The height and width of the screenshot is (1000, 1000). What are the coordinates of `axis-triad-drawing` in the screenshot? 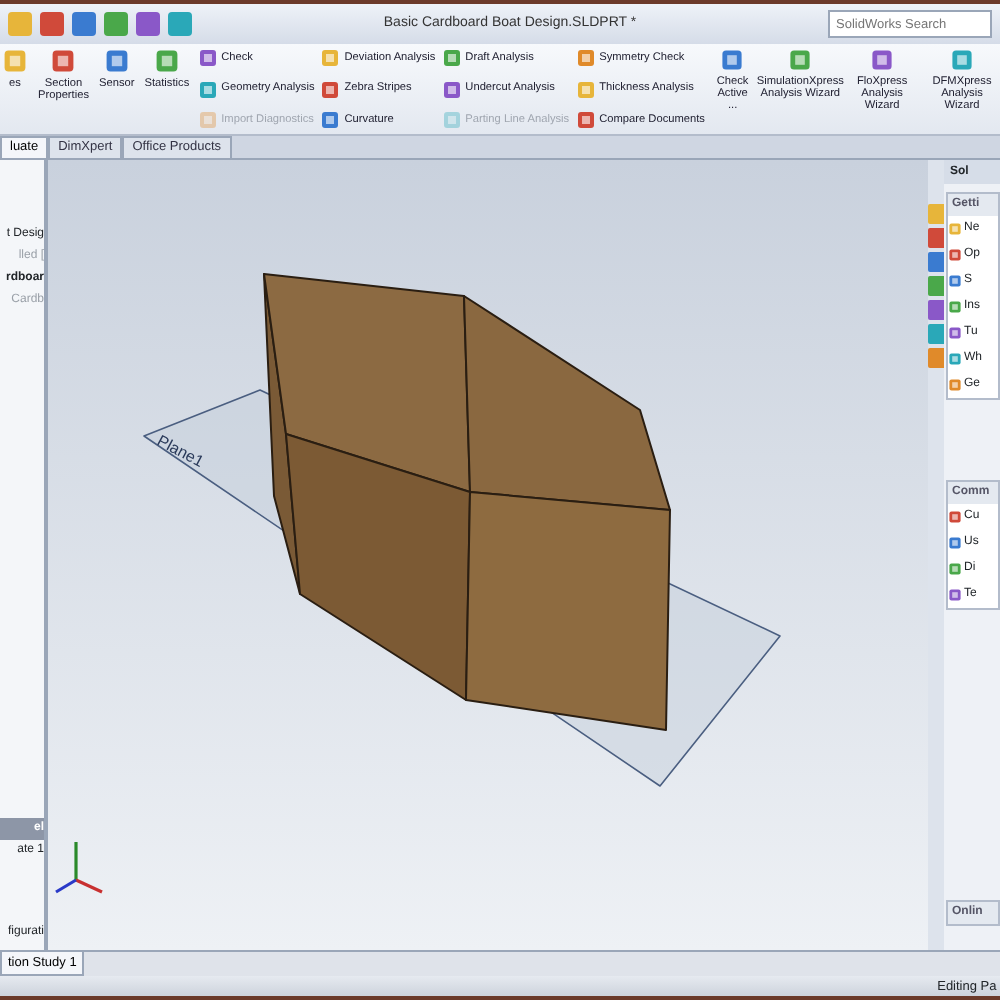 It's located at (79, 868).